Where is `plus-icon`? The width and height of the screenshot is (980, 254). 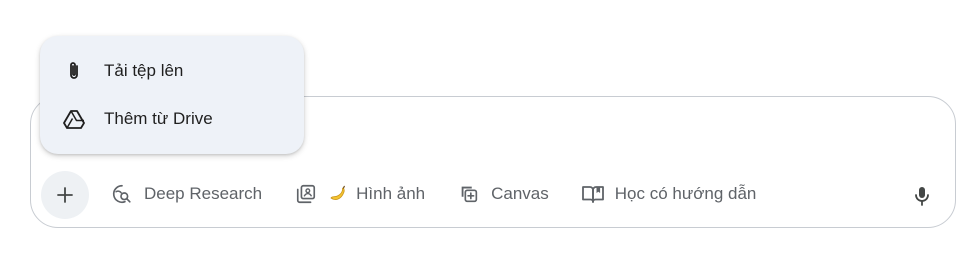
plus-icon is located at coordinates (65, 195).